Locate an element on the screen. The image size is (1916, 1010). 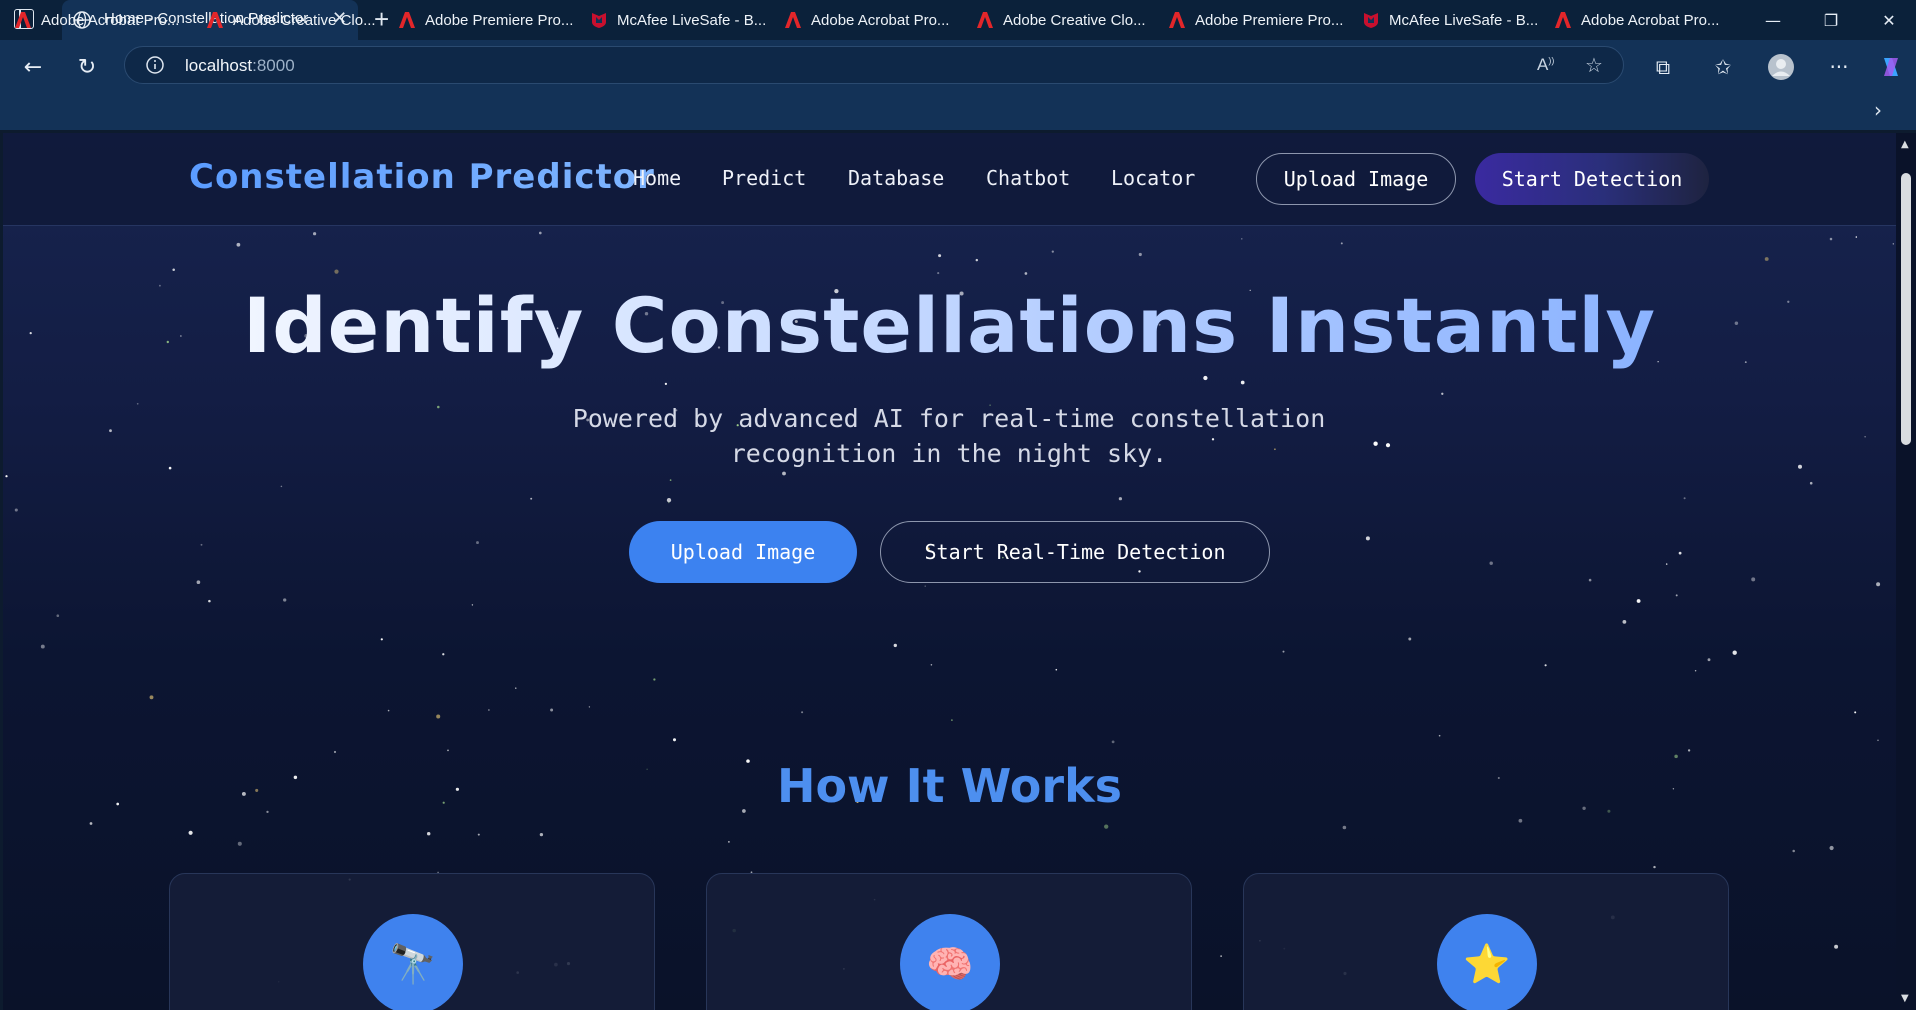
extensions-icon: ⧉ is located at coordinates (1663, 67).